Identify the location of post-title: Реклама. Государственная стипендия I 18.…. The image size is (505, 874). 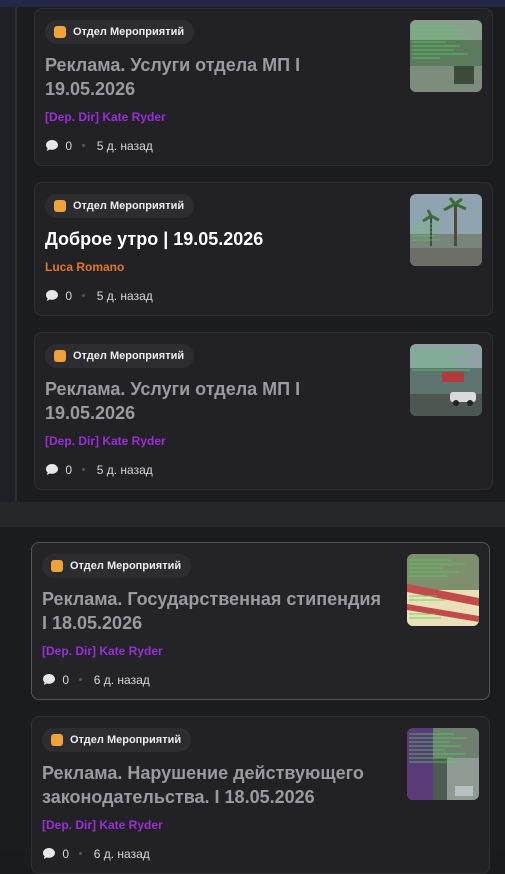
(214, 611).